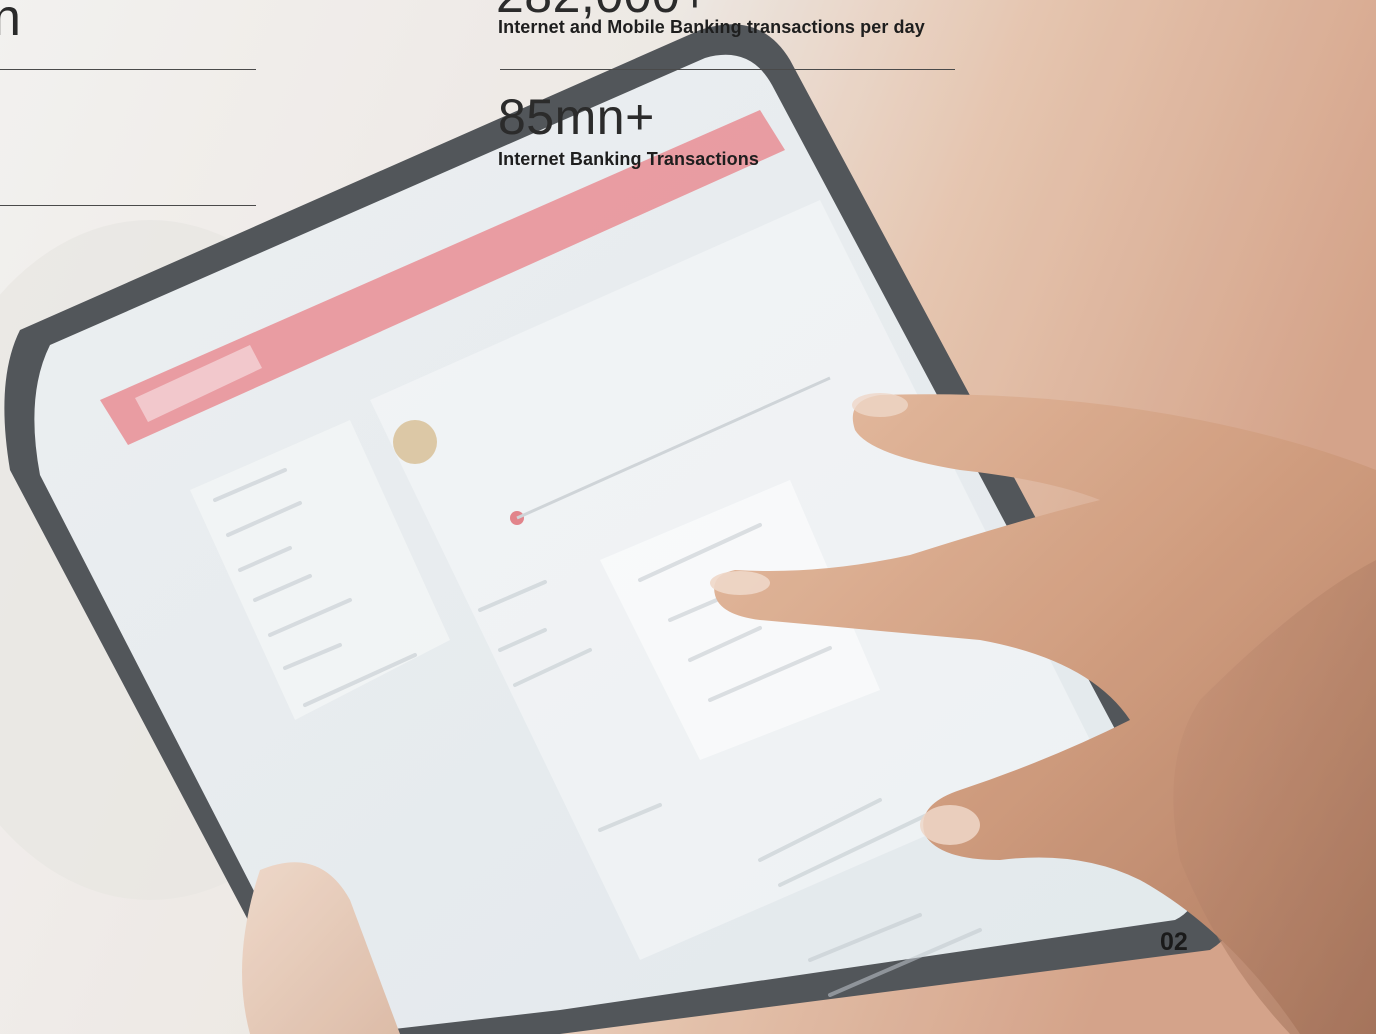 This screenshot has height=1034, width=1376. What do you see at coordinates (628, 159) in the screenshot?
I see `stat-2-caption: Internet Banking Transactions` at bounding box center [628, 159].